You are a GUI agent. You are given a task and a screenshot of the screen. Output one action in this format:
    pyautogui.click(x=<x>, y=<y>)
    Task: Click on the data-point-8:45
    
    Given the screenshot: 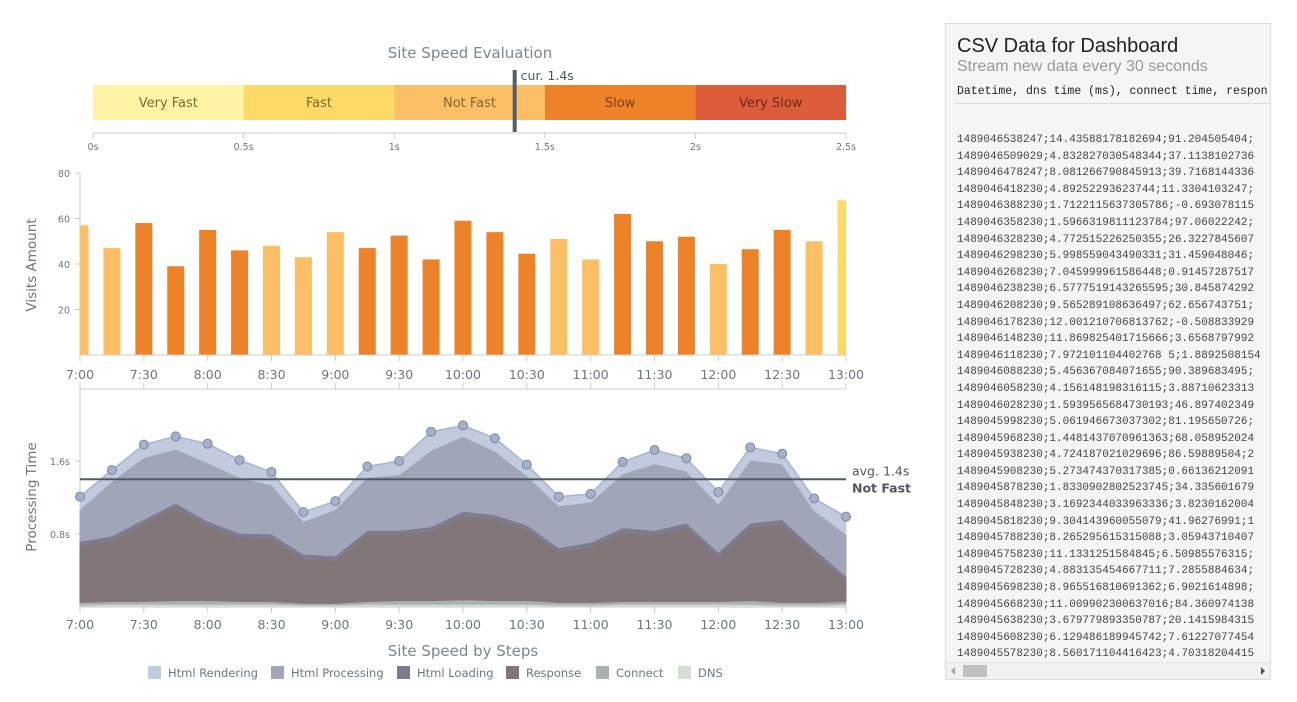 What is the action you would take?
    pyautogui.click(x=303, y=512)
    